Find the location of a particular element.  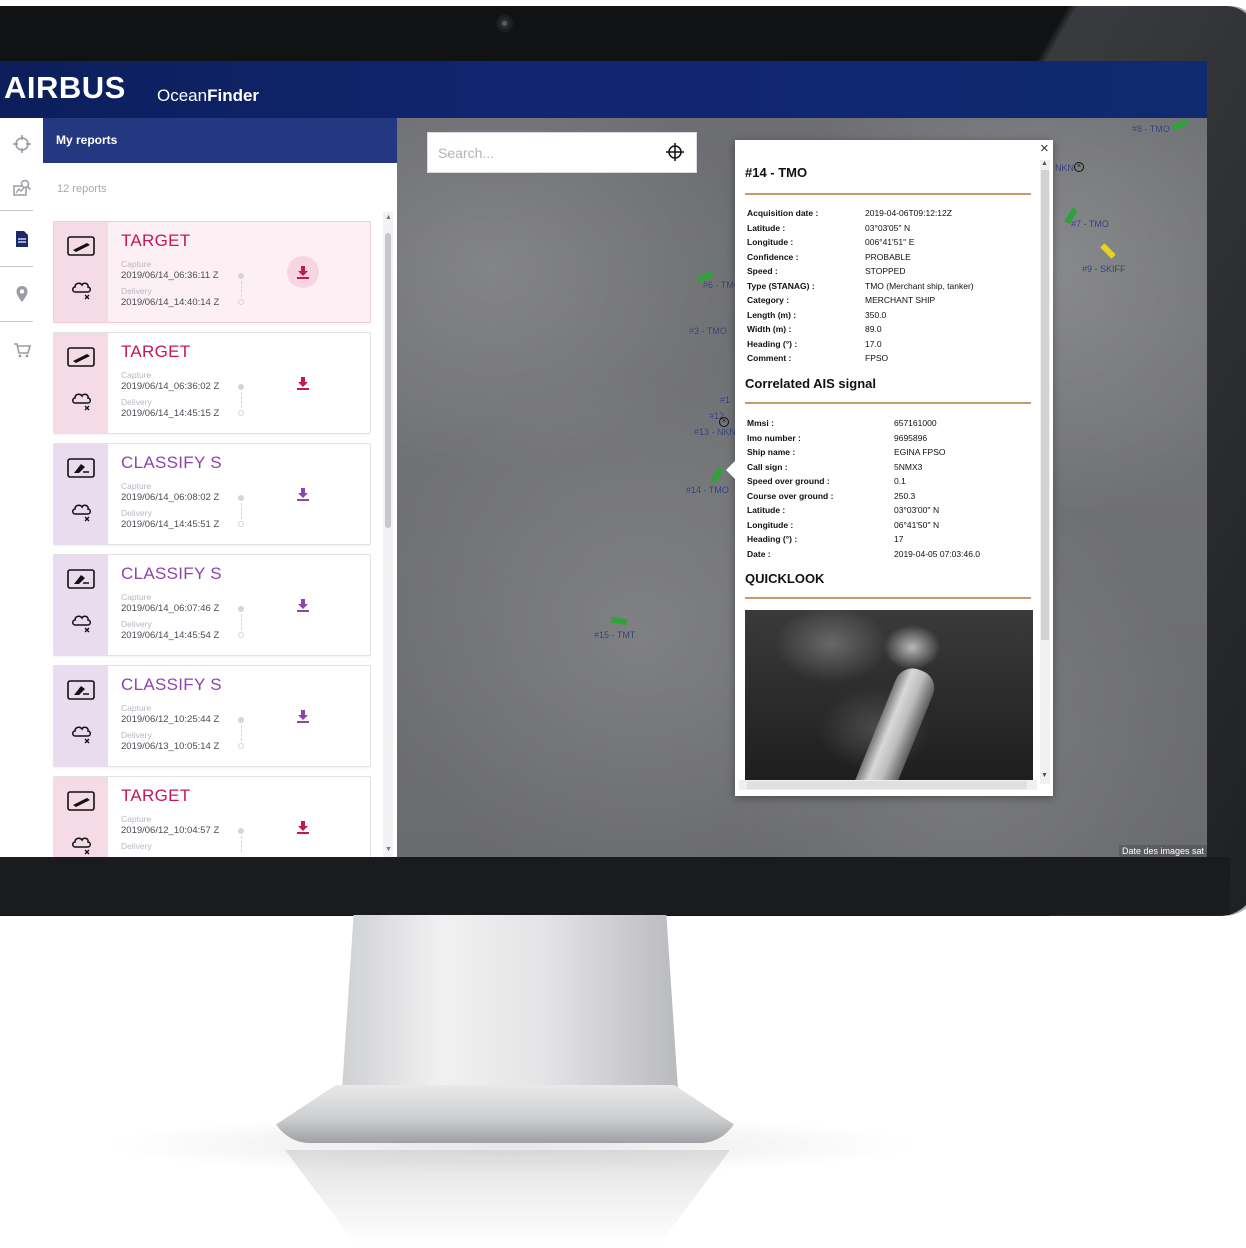

cart-icon is located at coordinates (21, 350).